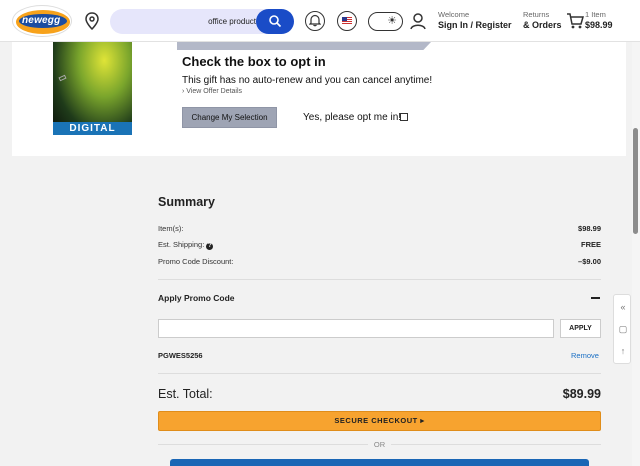 The image size is (640, 466). I want to click on summary-row-shipping: Est. Shipping:? FREE, so click(379, 245).